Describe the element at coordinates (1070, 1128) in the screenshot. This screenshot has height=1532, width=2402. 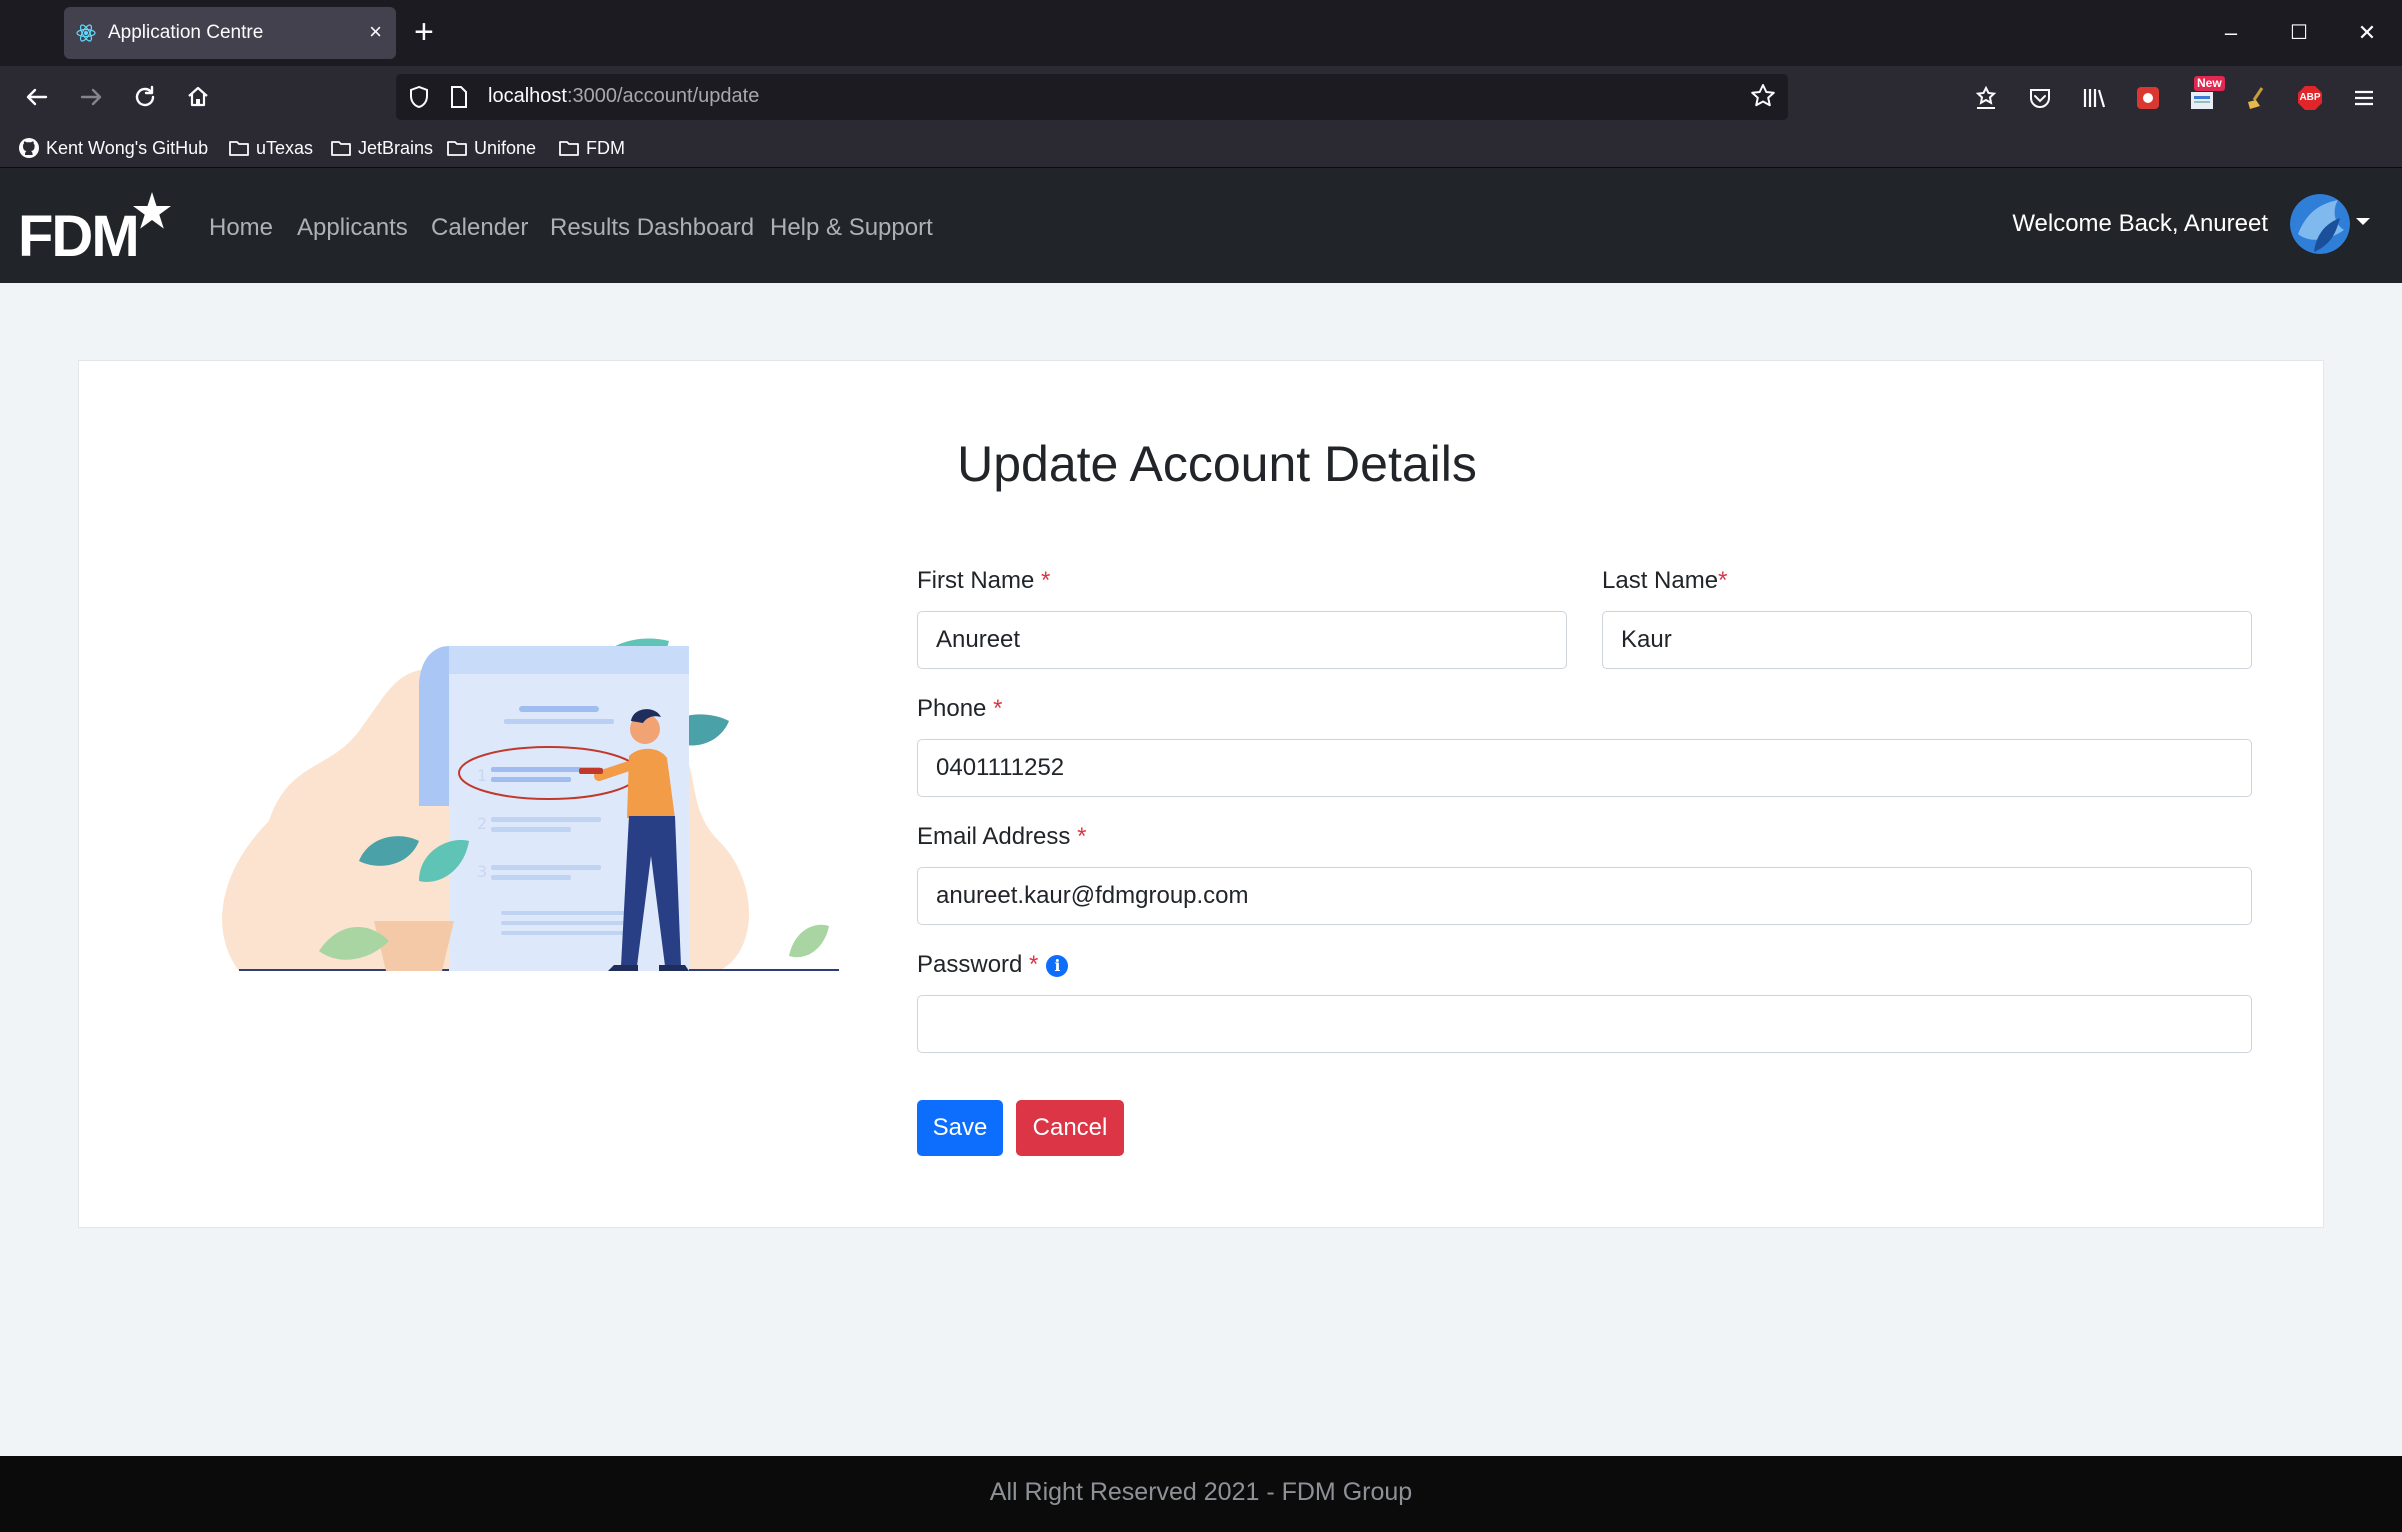
I see `cancel-button: Cancel` at that location.